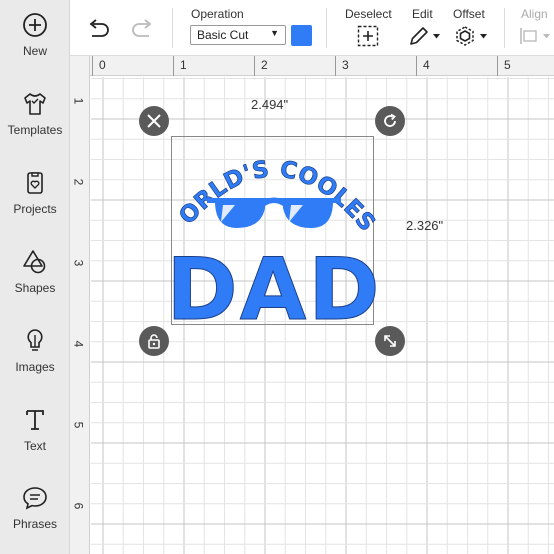 This screenshot has width=554, height=554. I want to click on align-label: Align, so click(534, 14).